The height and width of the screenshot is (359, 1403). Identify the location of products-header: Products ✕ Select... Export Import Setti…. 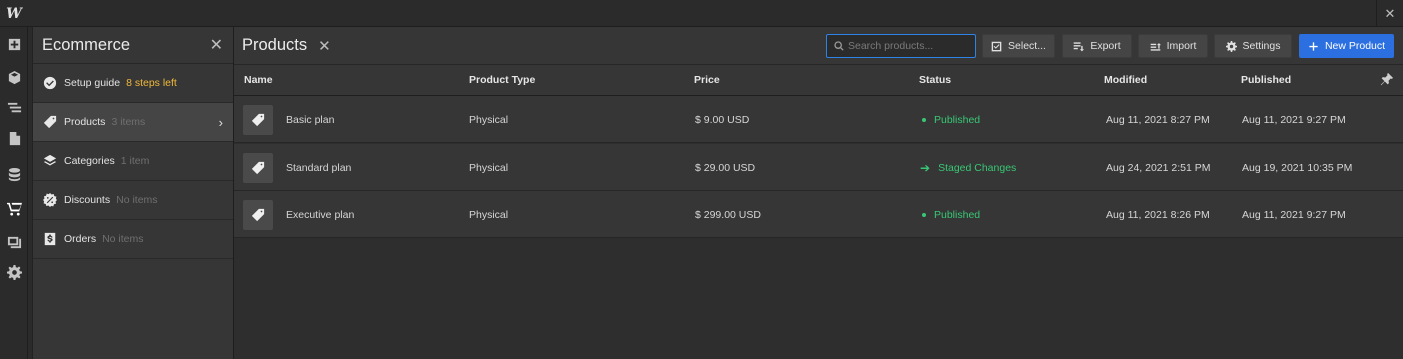
(818, 46).